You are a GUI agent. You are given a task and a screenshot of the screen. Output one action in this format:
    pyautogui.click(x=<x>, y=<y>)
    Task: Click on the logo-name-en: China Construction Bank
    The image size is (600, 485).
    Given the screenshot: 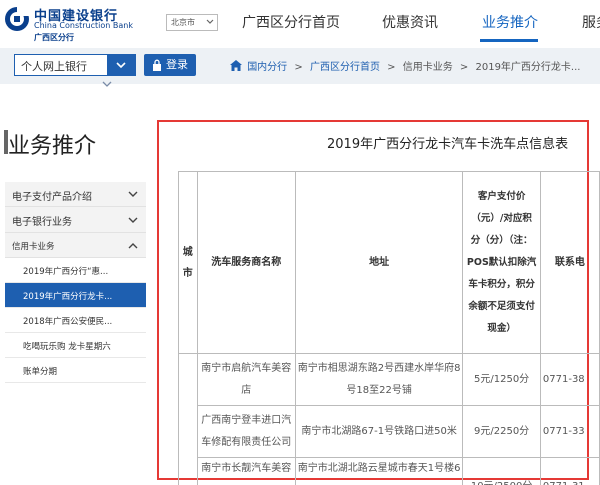 What is the action you would take?
    pyautogui.click(x=83, y=25)
    